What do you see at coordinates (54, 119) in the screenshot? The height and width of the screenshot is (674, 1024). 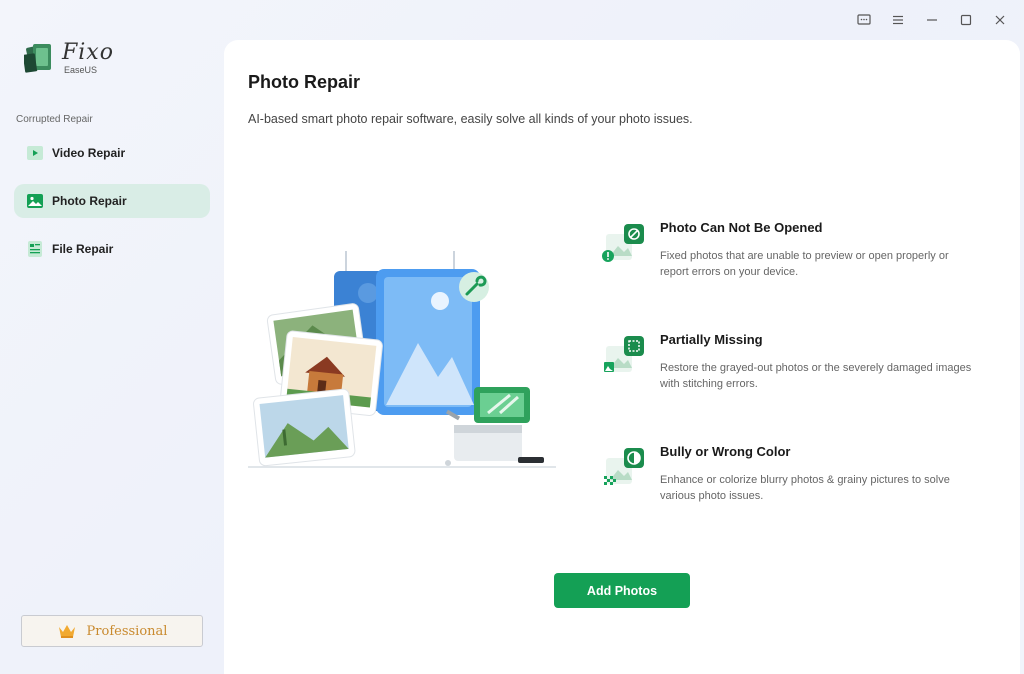 I see `section-label: Corrupted Repair` at bounding box center [54, 119].